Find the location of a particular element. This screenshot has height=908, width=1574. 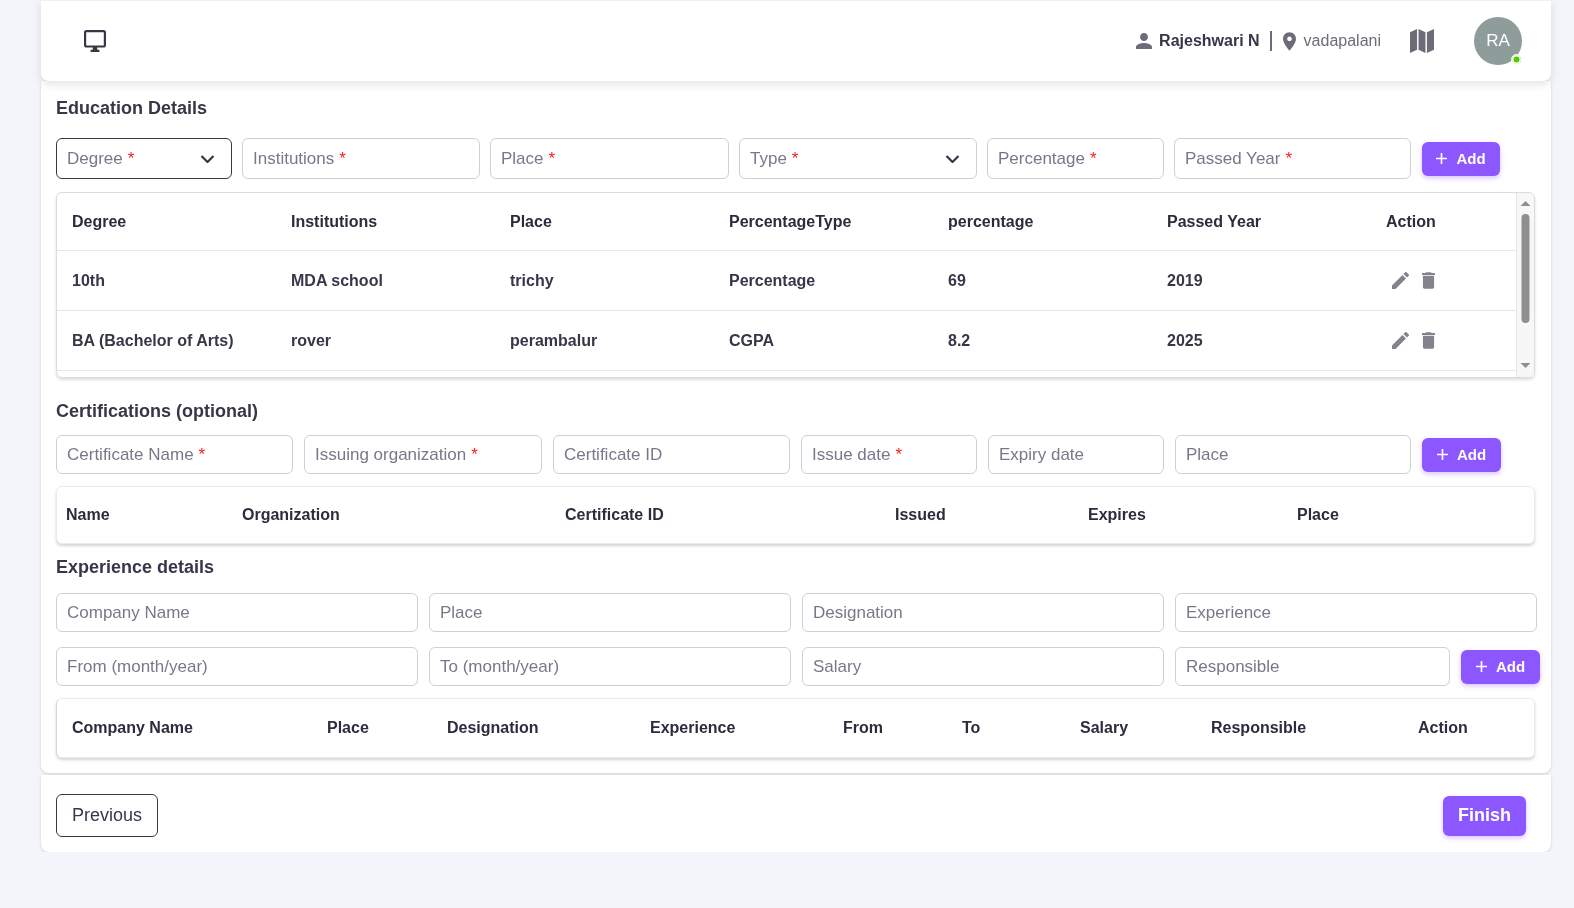

location-pin-icon is located at coordinates (1289, 41).